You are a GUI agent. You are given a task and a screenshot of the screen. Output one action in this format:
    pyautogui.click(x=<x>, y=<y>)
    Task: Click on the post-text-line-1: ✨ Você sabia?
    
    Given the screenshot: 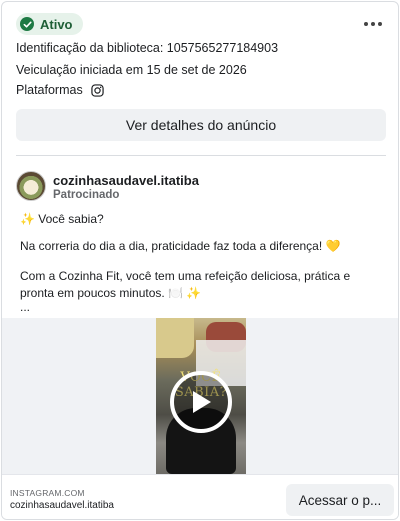 What is the action you would take?
    pyautogui.click(x=62, y=219)
    